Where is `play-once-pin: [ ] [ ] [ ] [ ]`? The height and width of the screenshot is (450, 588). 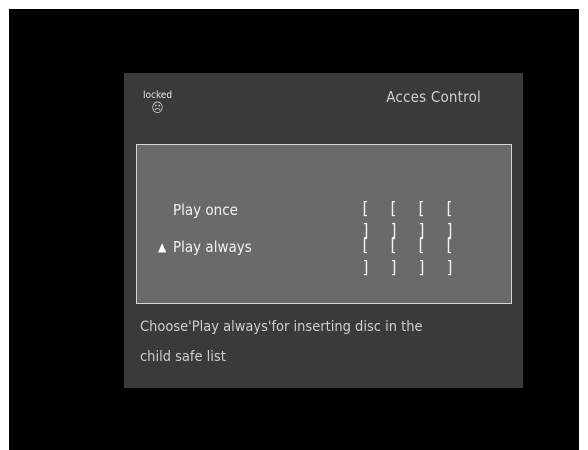
play-once-pin: [ ] [ ] [ ] [ ] is located at coordinates (409, 219).